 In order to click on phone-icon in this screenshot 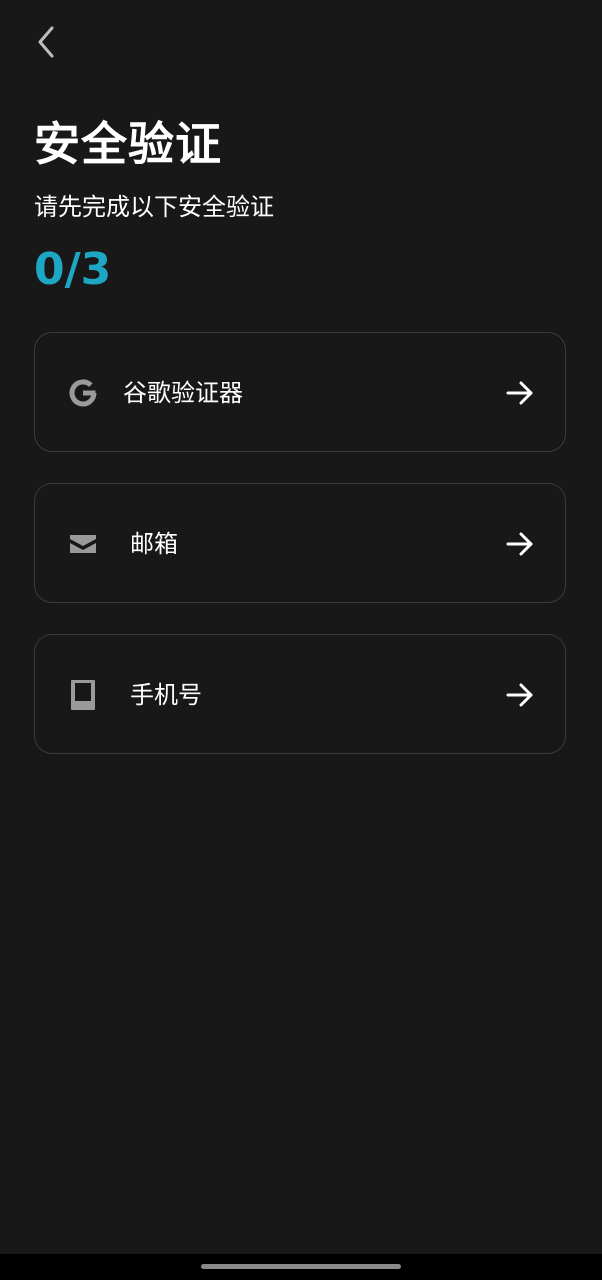, I will do `click(83, 695)`.